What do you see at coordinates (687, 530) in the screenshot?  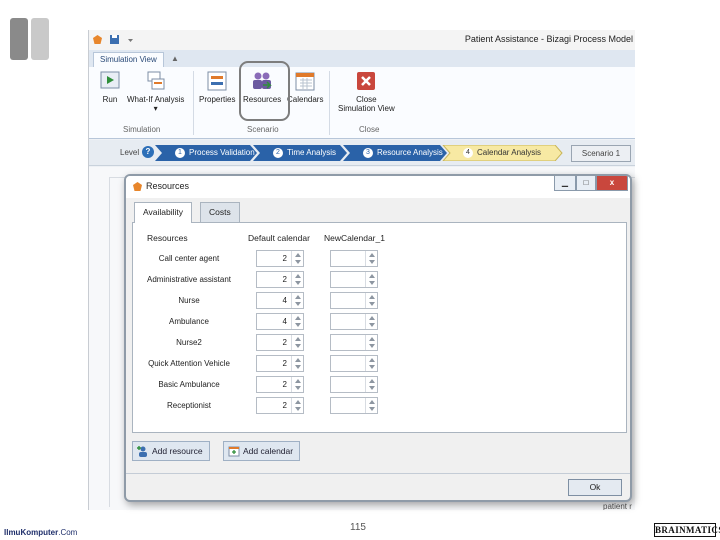 I see `brand-logo: BRAINMATICS` at bounding box center [687, 530].